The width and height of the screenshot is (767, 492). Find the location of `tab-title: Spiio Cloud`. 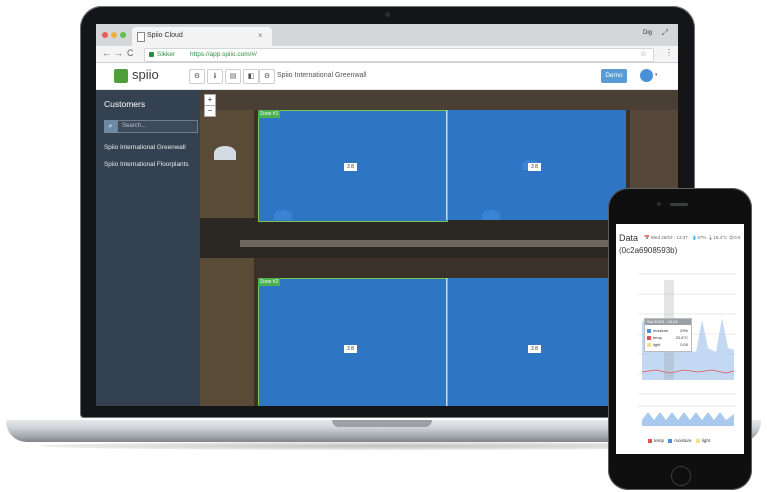

tab-title: Spiio Cloud is located at coordinates (165, 35).